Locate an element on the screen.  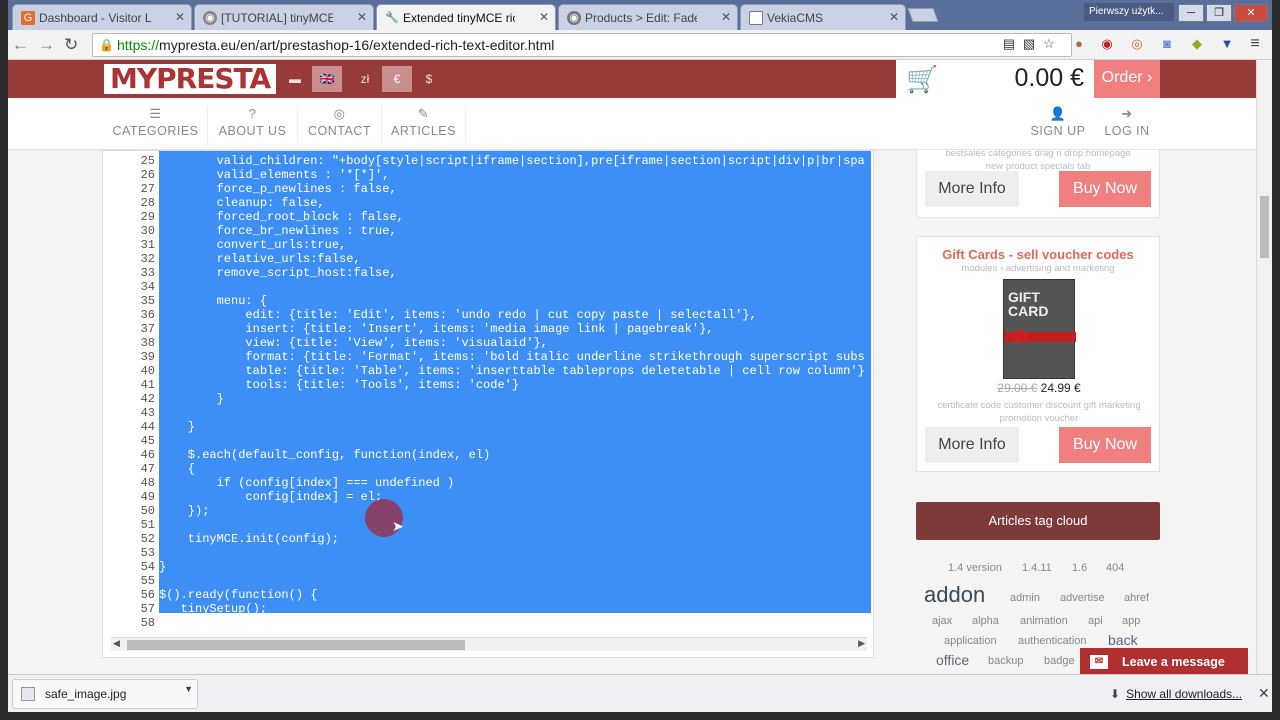
back-icon: ← is located at coordinates (20, 45).